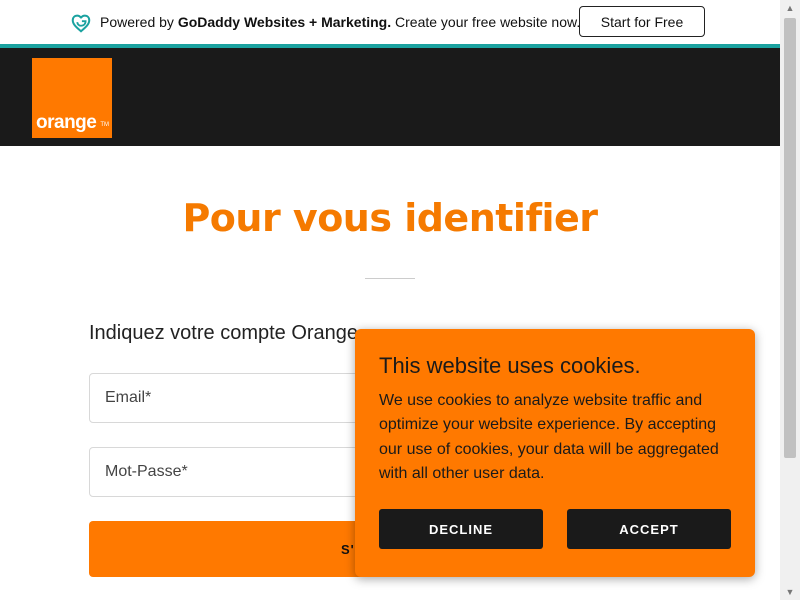 Image resolution: width=800 pixels, height=600 pixels. What do you see at coordinates (66, 122) in the screenshot?
I see `logo-text: orange` at bounding box center [66, 122].